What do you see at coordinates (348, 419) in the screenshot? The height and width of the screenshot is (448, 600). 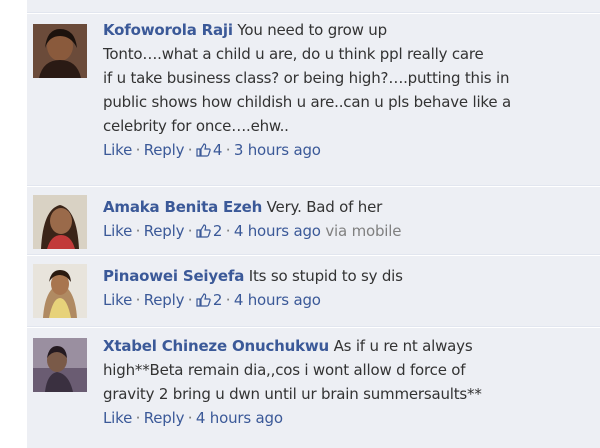 I see `comment-meta: Like · Reply · 4 hours ago` at bounding box center [348, 419].